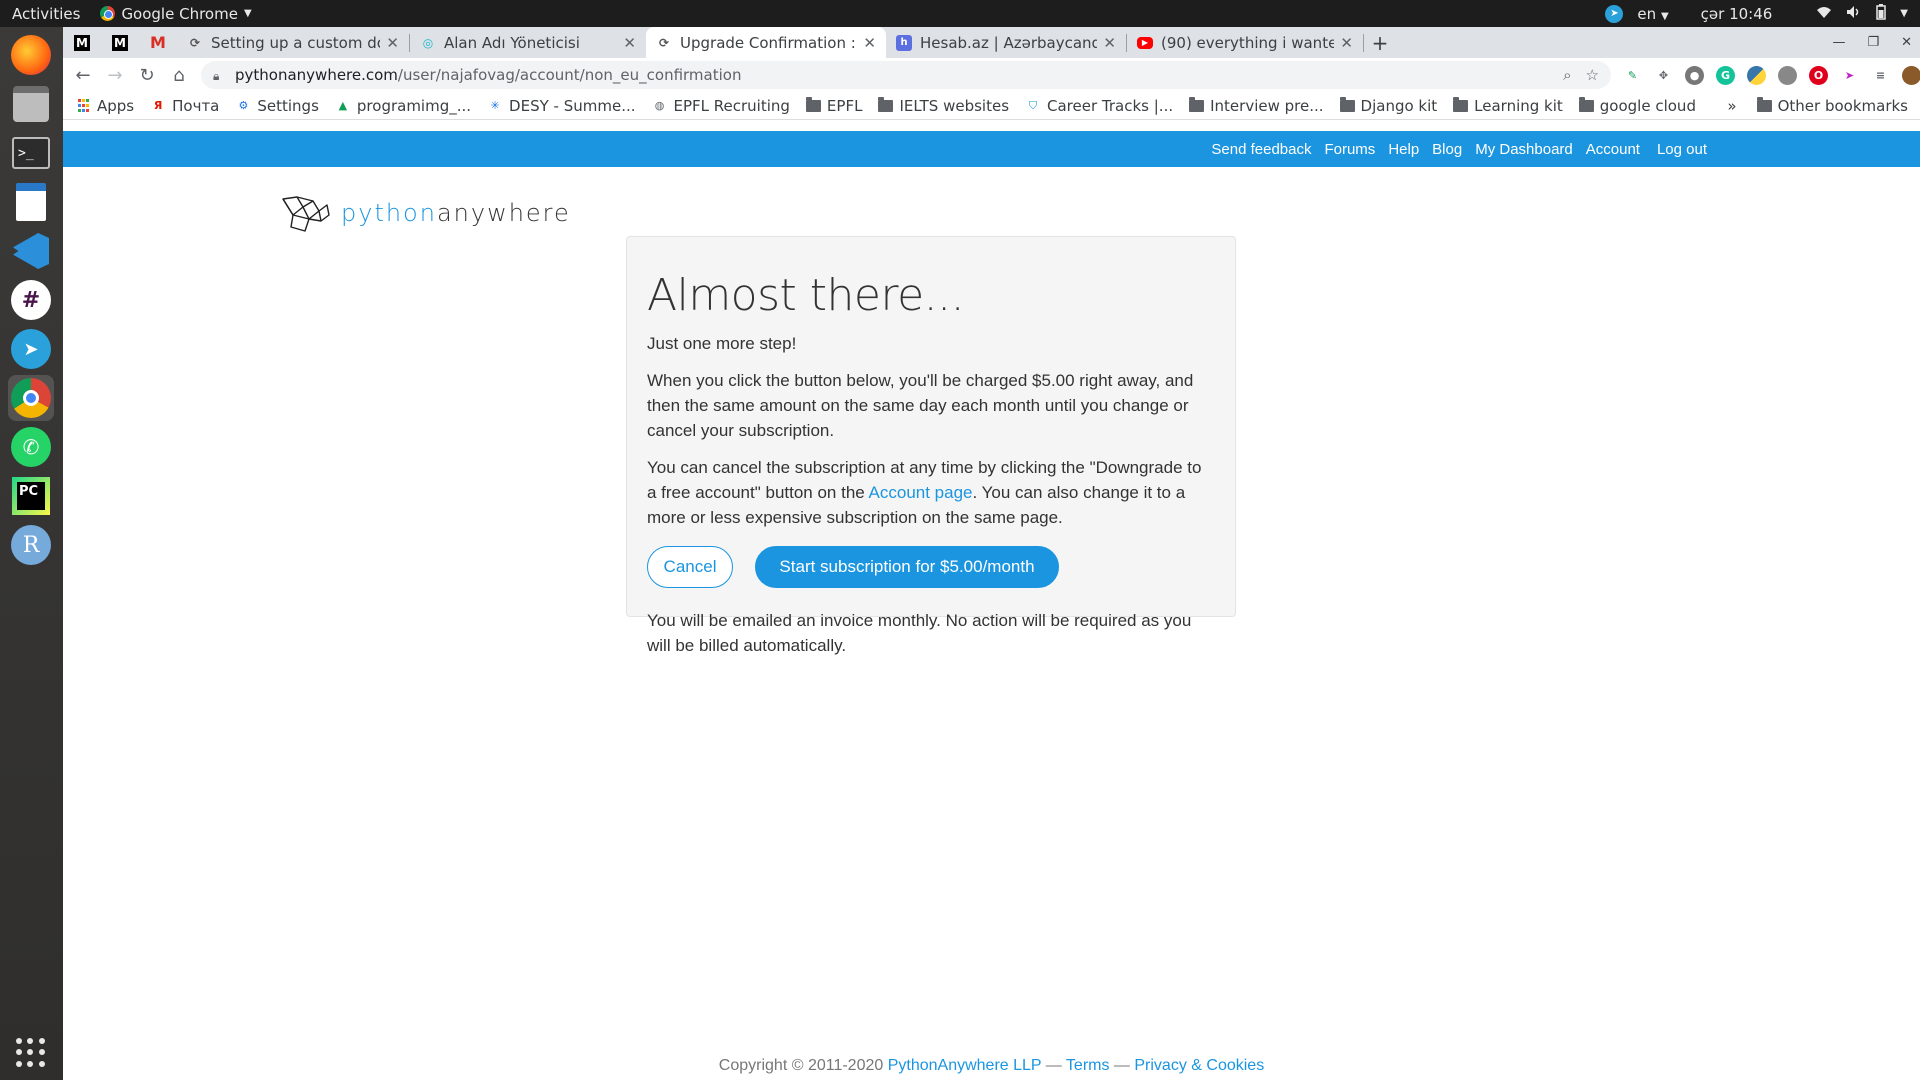  What do you see at coordinates (1824, 14) in the screenshot?
I see `wifi-icon` at bounding box center [1824, 14].